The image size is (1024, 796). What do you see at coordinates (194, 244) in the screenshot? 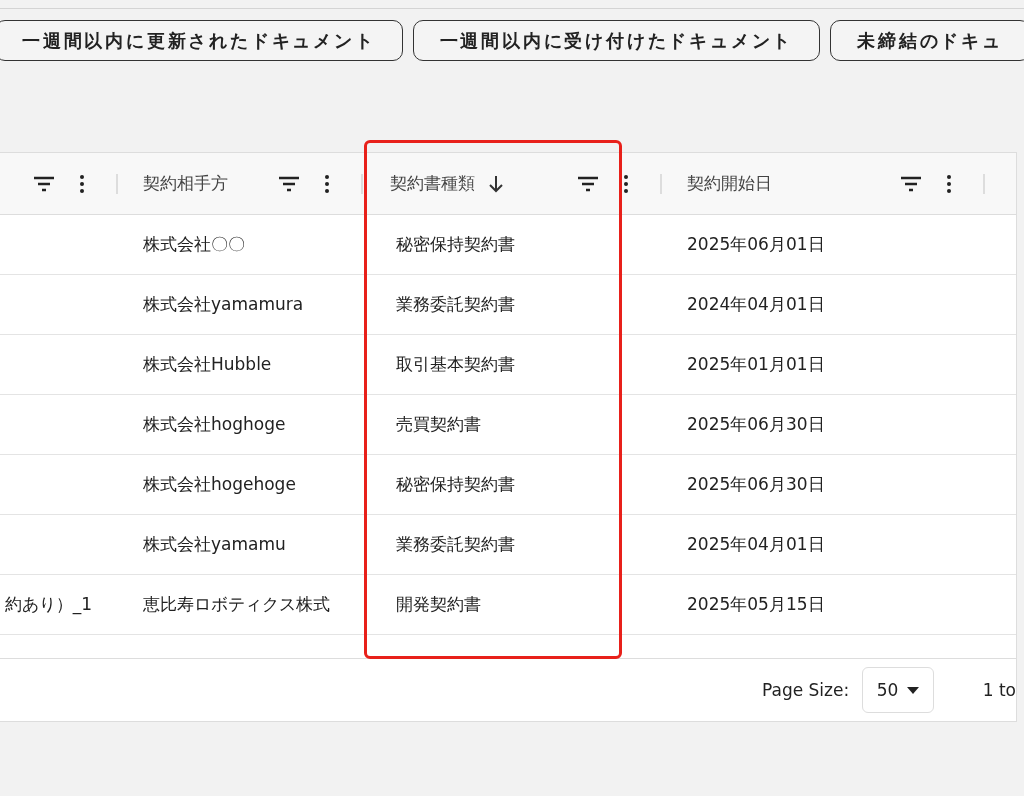
I see `table-cell: 株式会社〇〇` at bounding box center [194, 244].